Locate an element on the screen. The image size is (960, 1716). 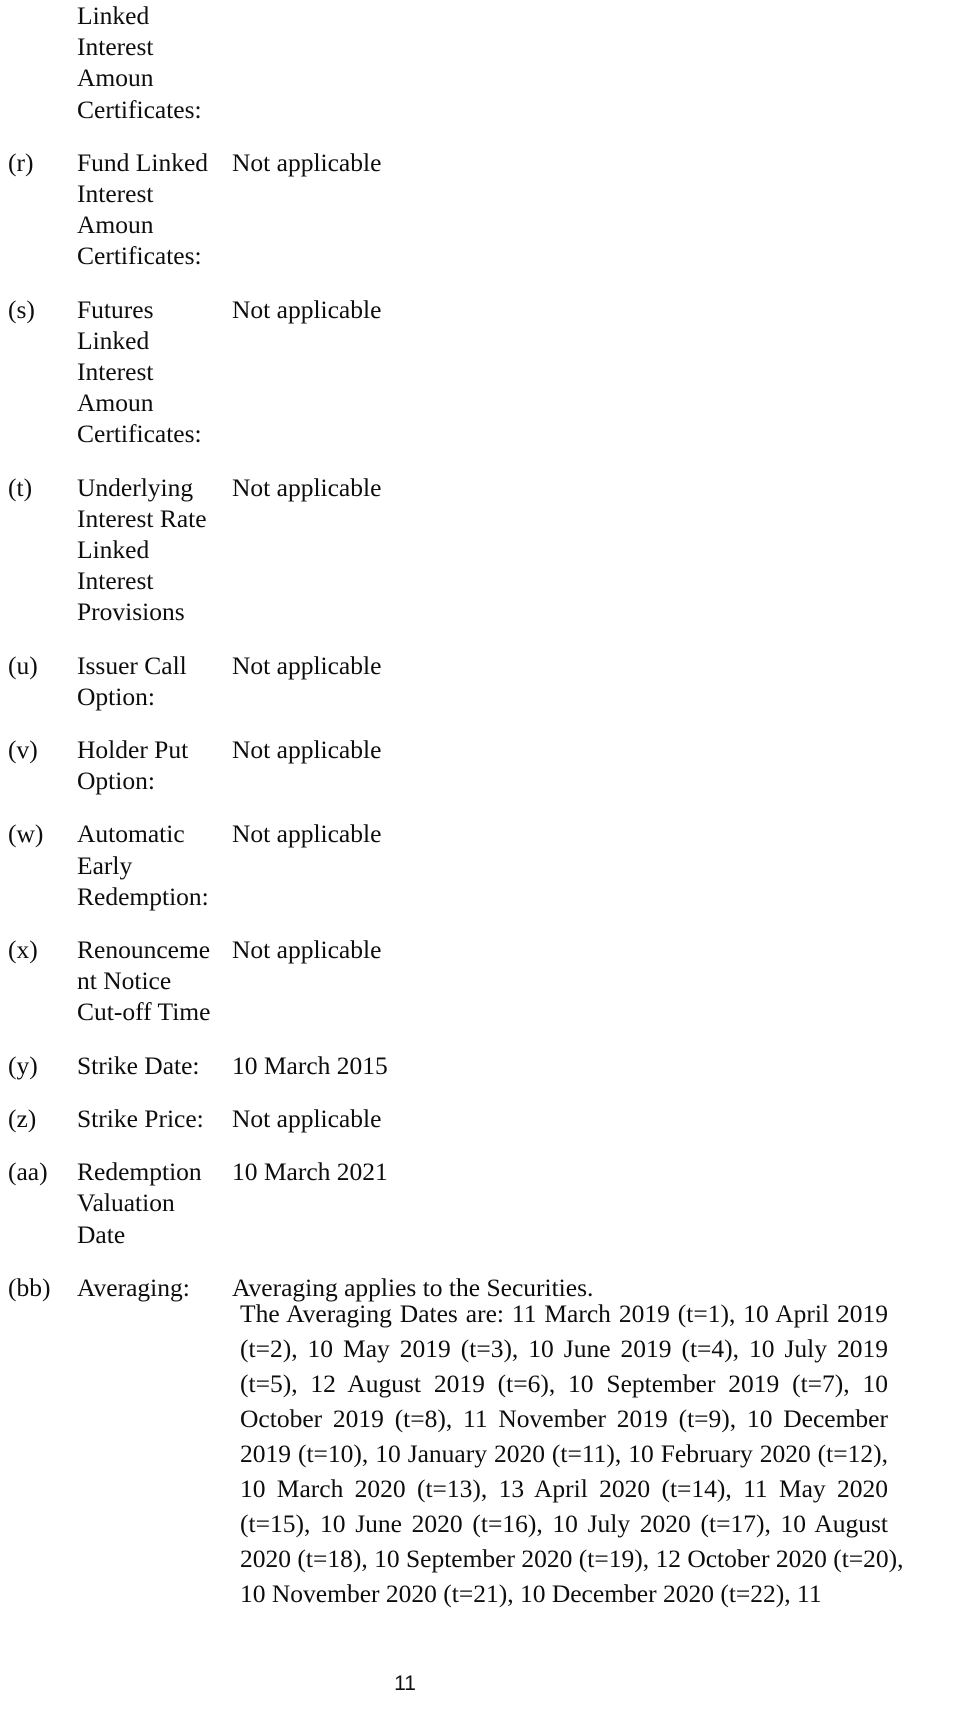
table-row: (y) Strike Date: 10 March 2015 is located at coordinates (465, 1065).